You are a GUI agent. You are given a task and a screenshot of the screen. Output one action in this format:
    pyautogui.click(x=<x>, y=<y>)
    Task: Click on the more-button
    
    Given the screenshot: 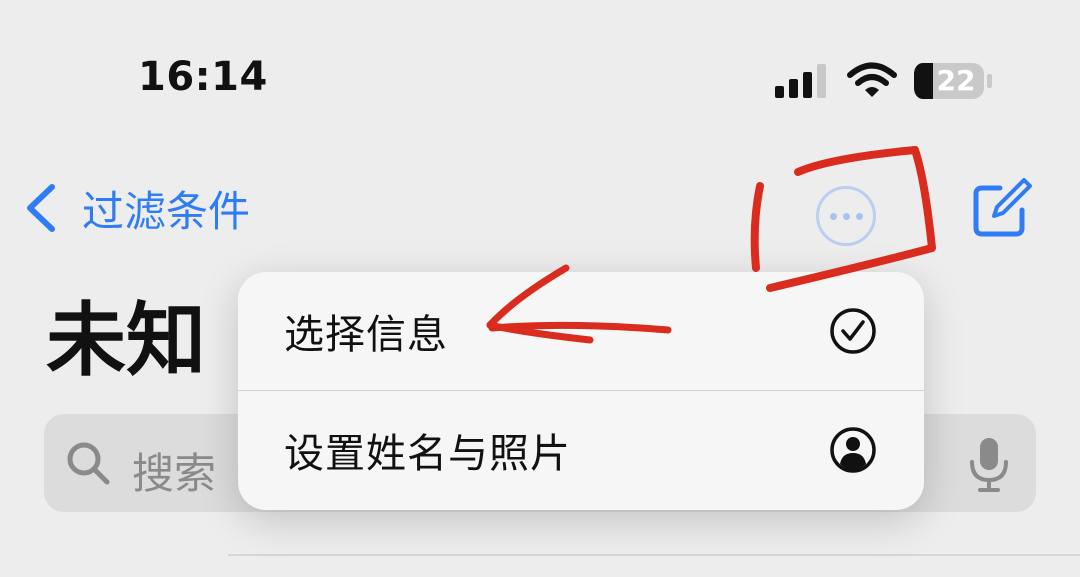 What is the action you would take?
    pyautogui.click(x=846, y=216)
    